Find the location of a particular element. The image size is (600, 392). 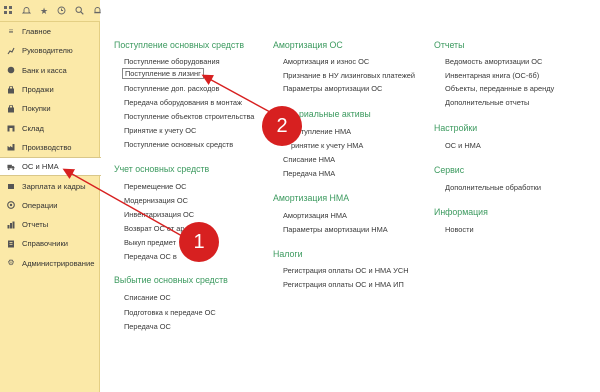

sidebar-item-label: ОС и НМА is located at coordinates (40, 167).